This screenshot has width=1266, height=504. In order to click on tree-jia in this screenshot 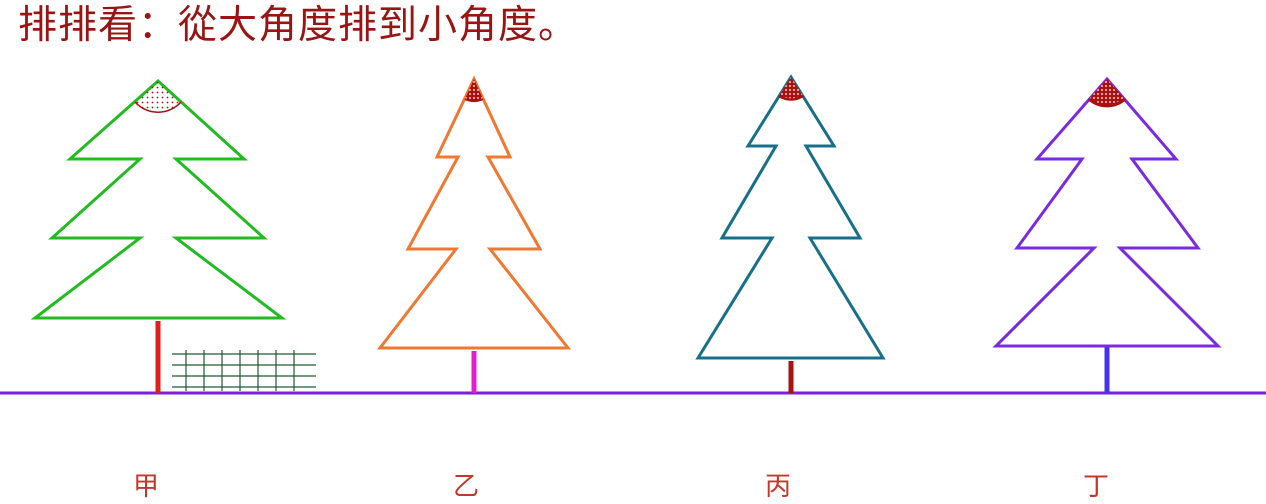, I will do `click(173, 235)`.